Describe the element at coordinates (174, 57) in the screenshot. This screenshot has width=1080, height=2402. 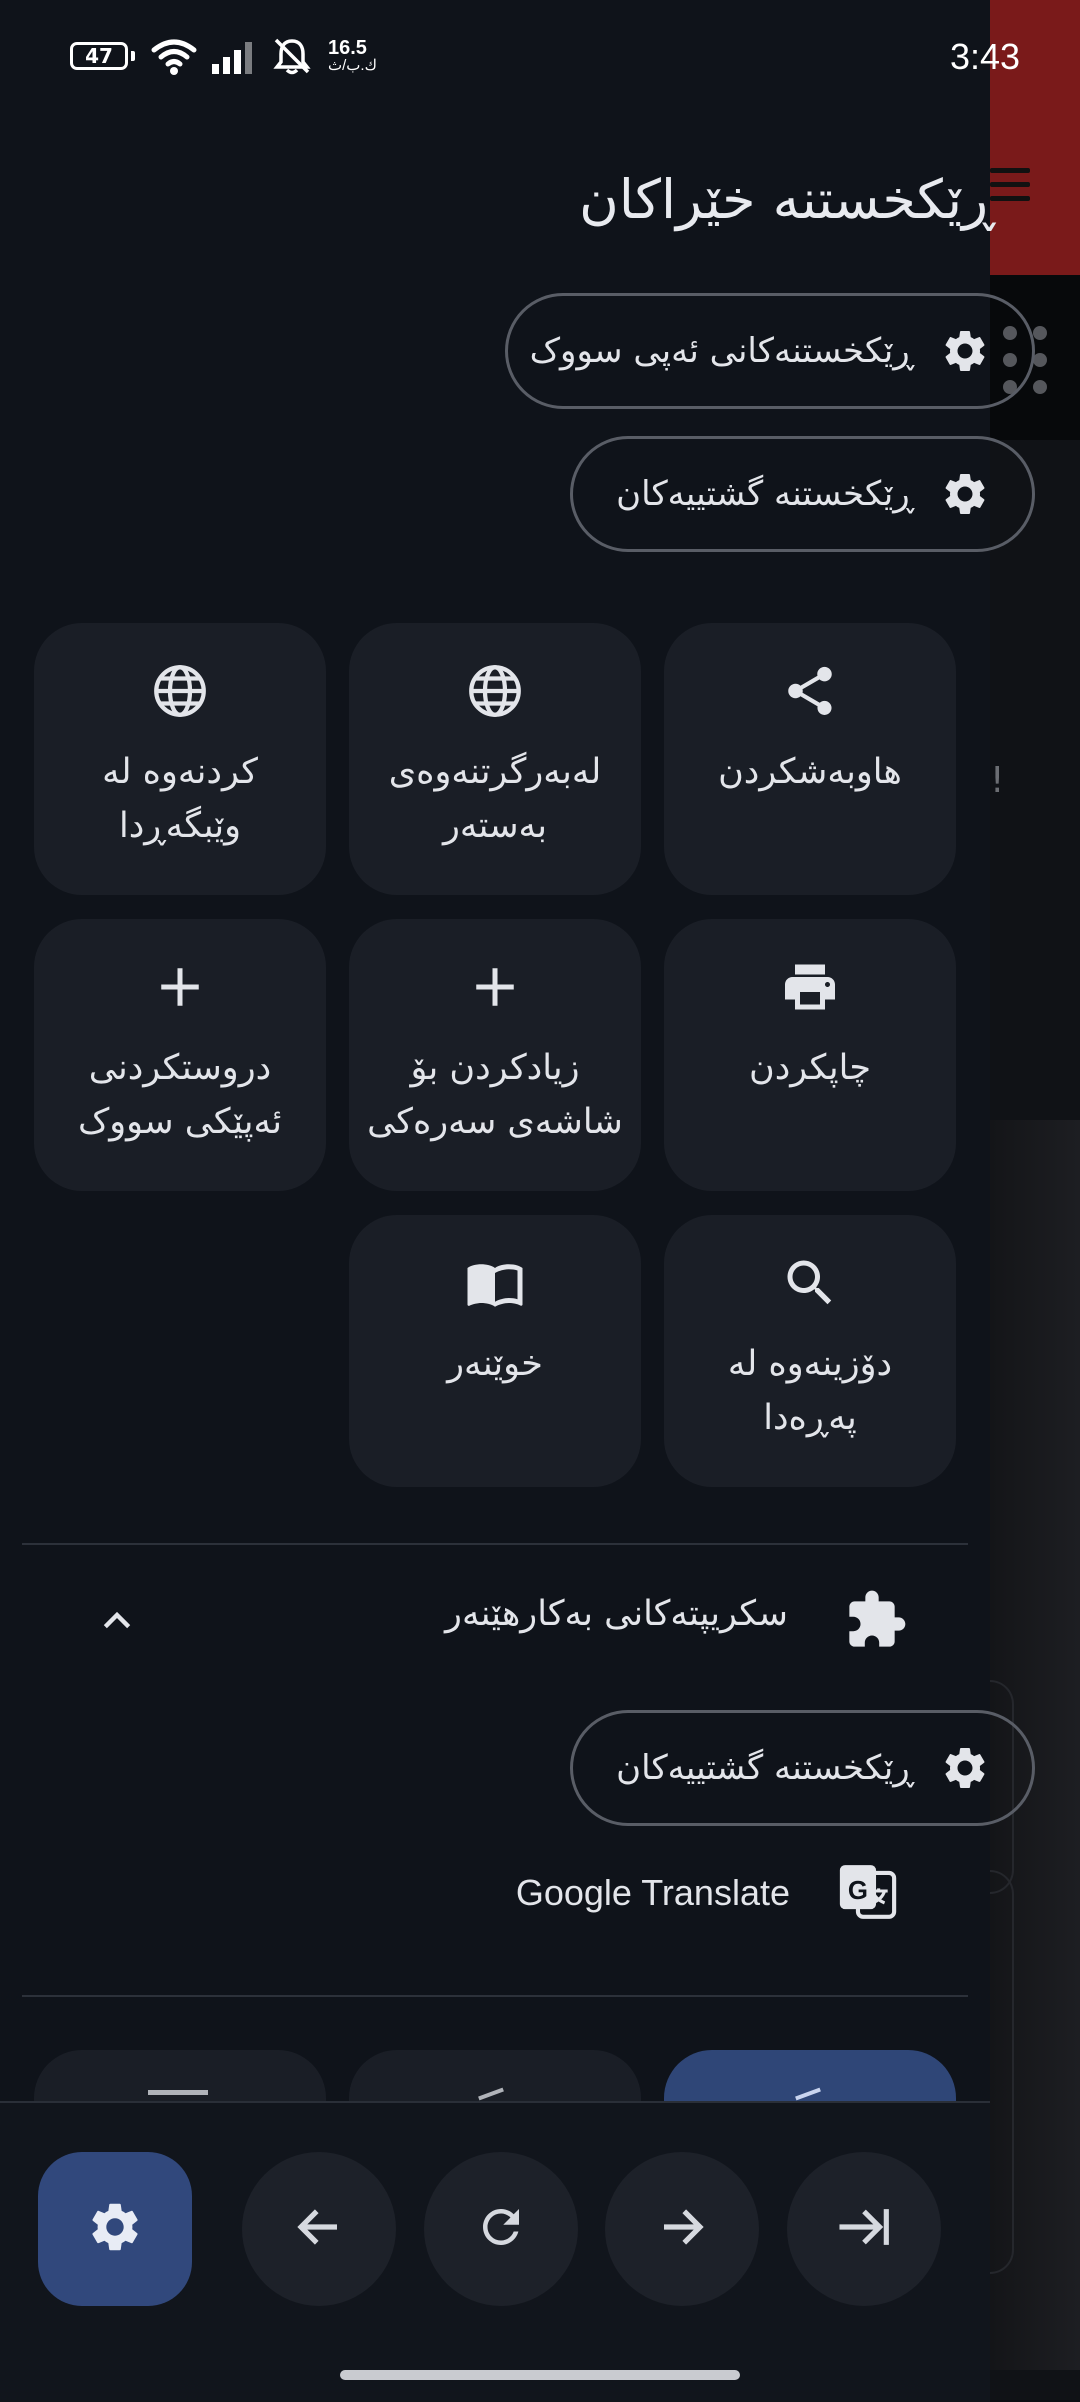
I see `wifi-icon` at that location.